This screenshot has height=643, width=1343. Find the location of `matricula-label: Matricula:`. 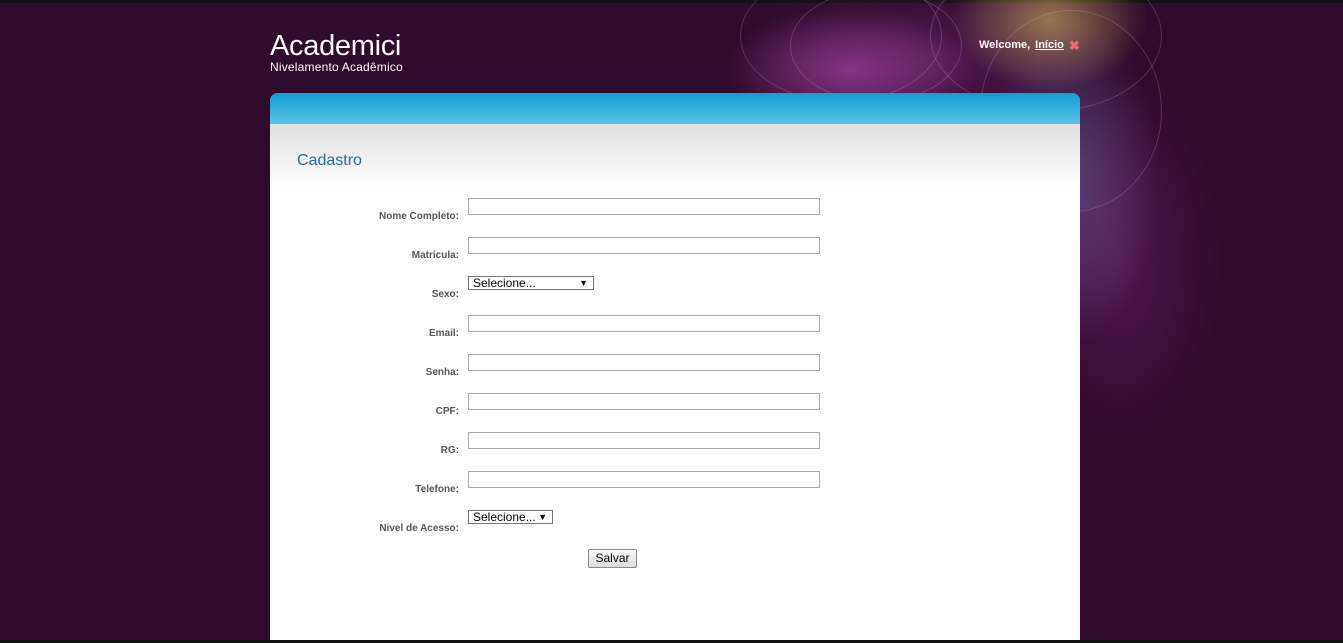

matricula-label: Matricula: is located at coordinates (435, 255).